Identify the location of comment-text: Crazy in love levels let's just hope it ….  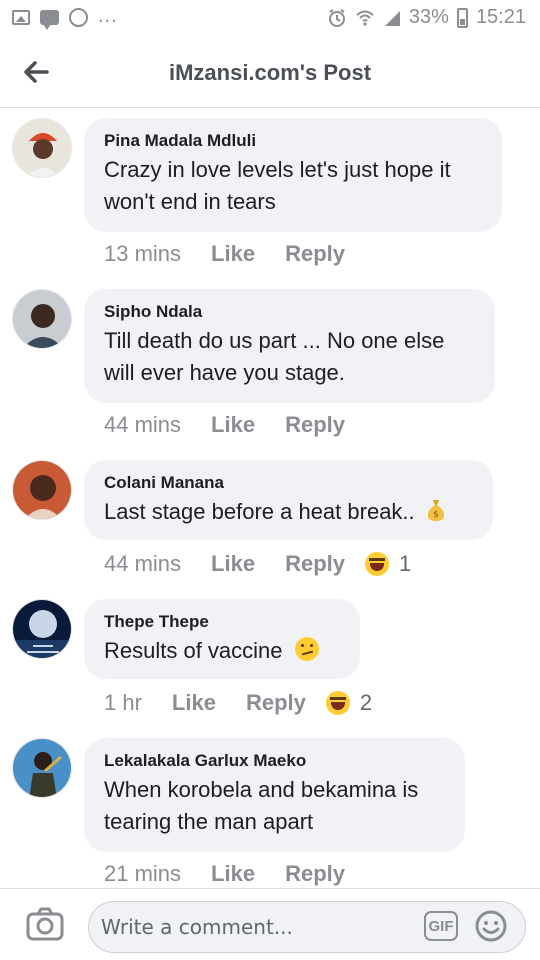
(293, 186).